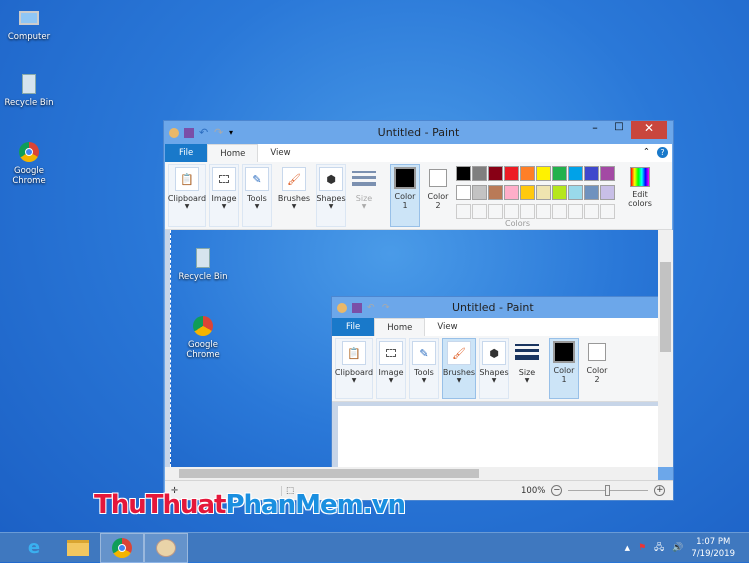  What do you see at coordinates (294, 195) in the screenshot?
I see `brushes-button: 🖌 Brushes ▼` at bounding box center [294, 195].